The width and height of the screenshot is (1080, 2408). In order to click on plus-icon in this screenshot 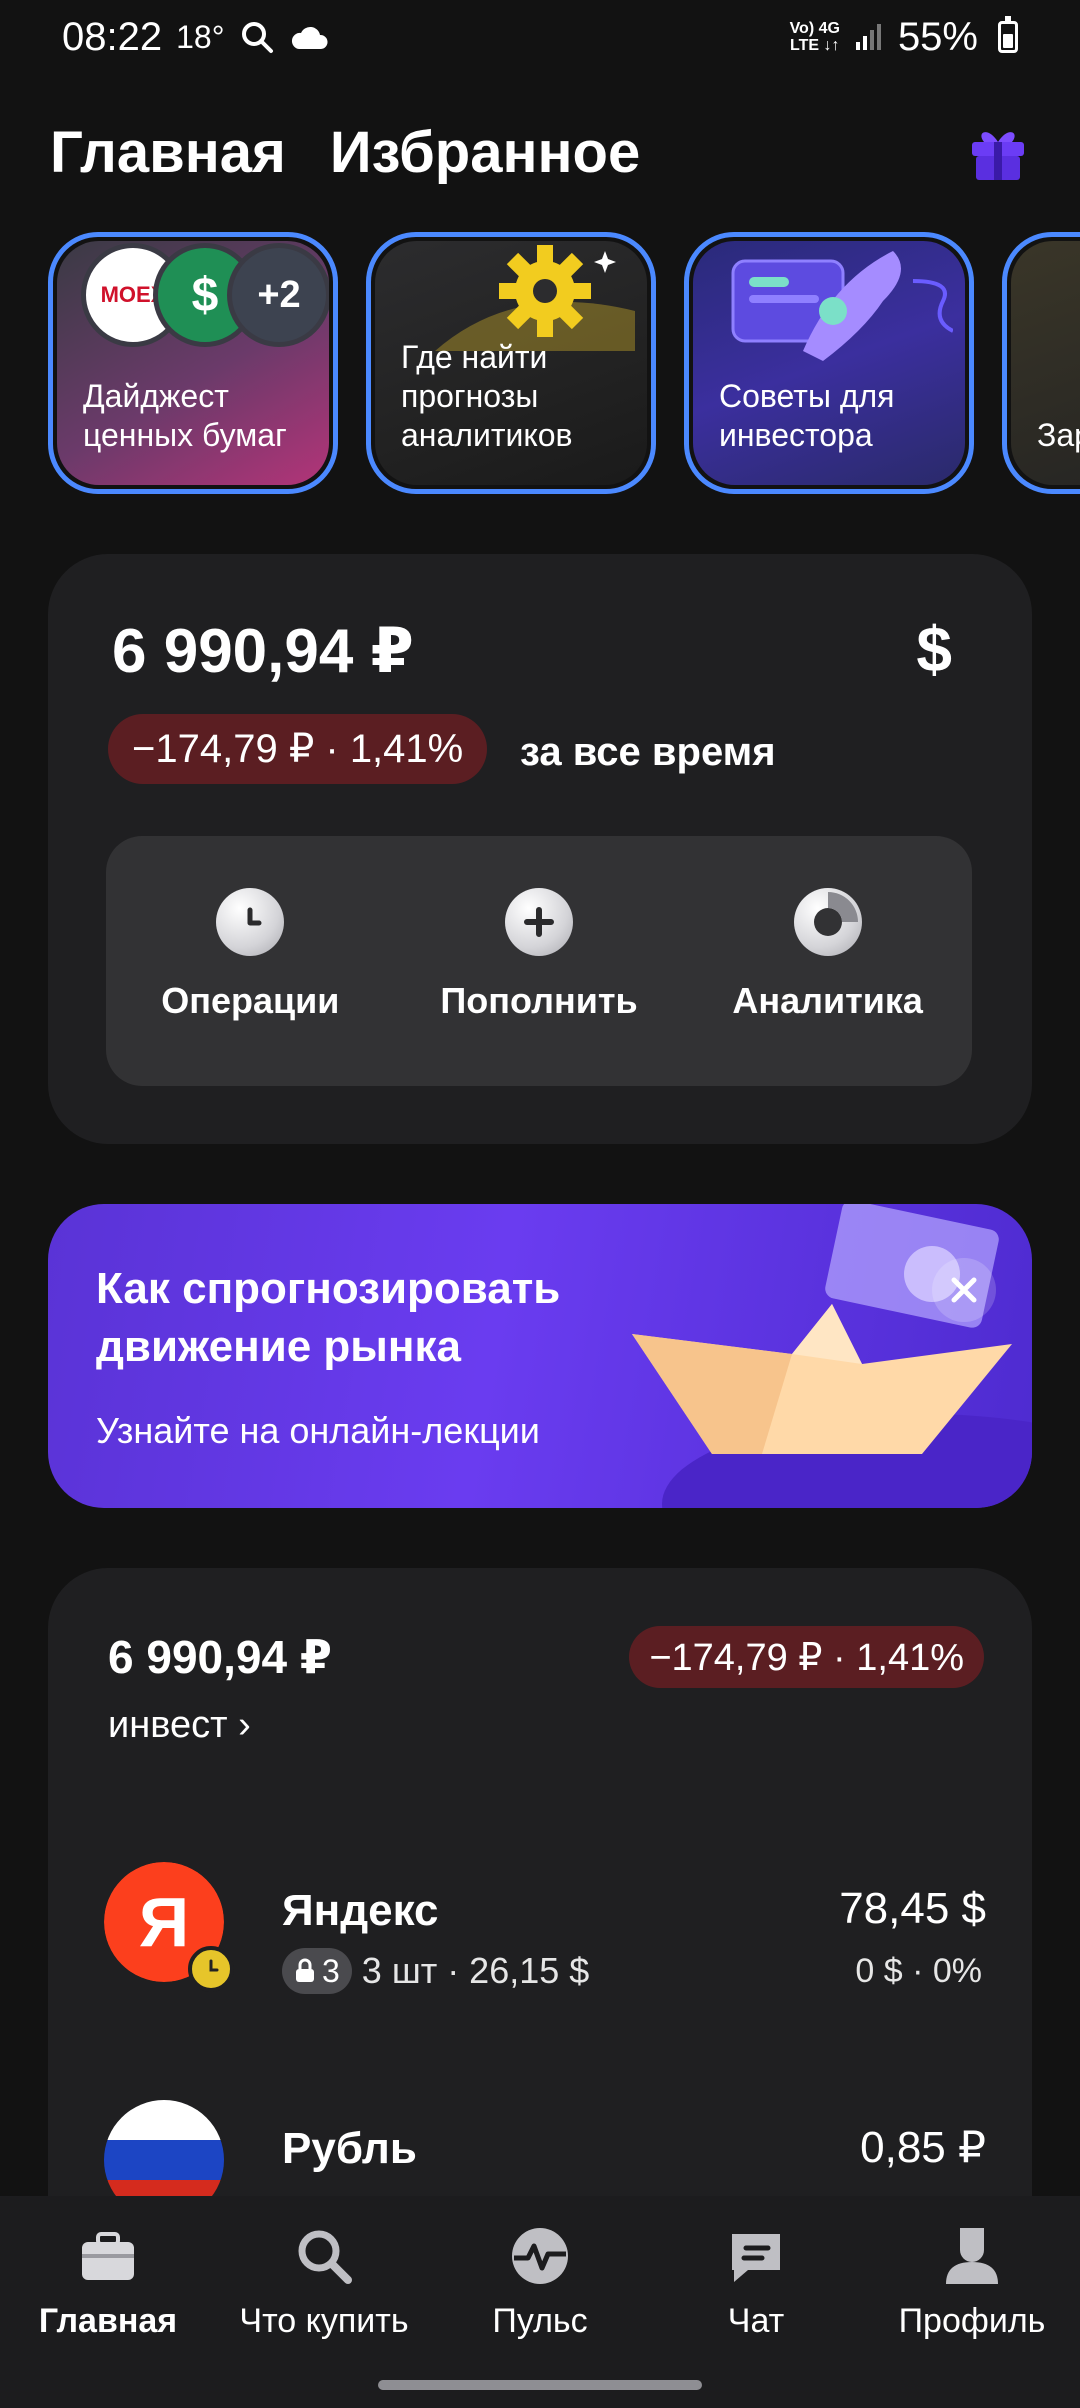, I will do `click(539, 922)`.